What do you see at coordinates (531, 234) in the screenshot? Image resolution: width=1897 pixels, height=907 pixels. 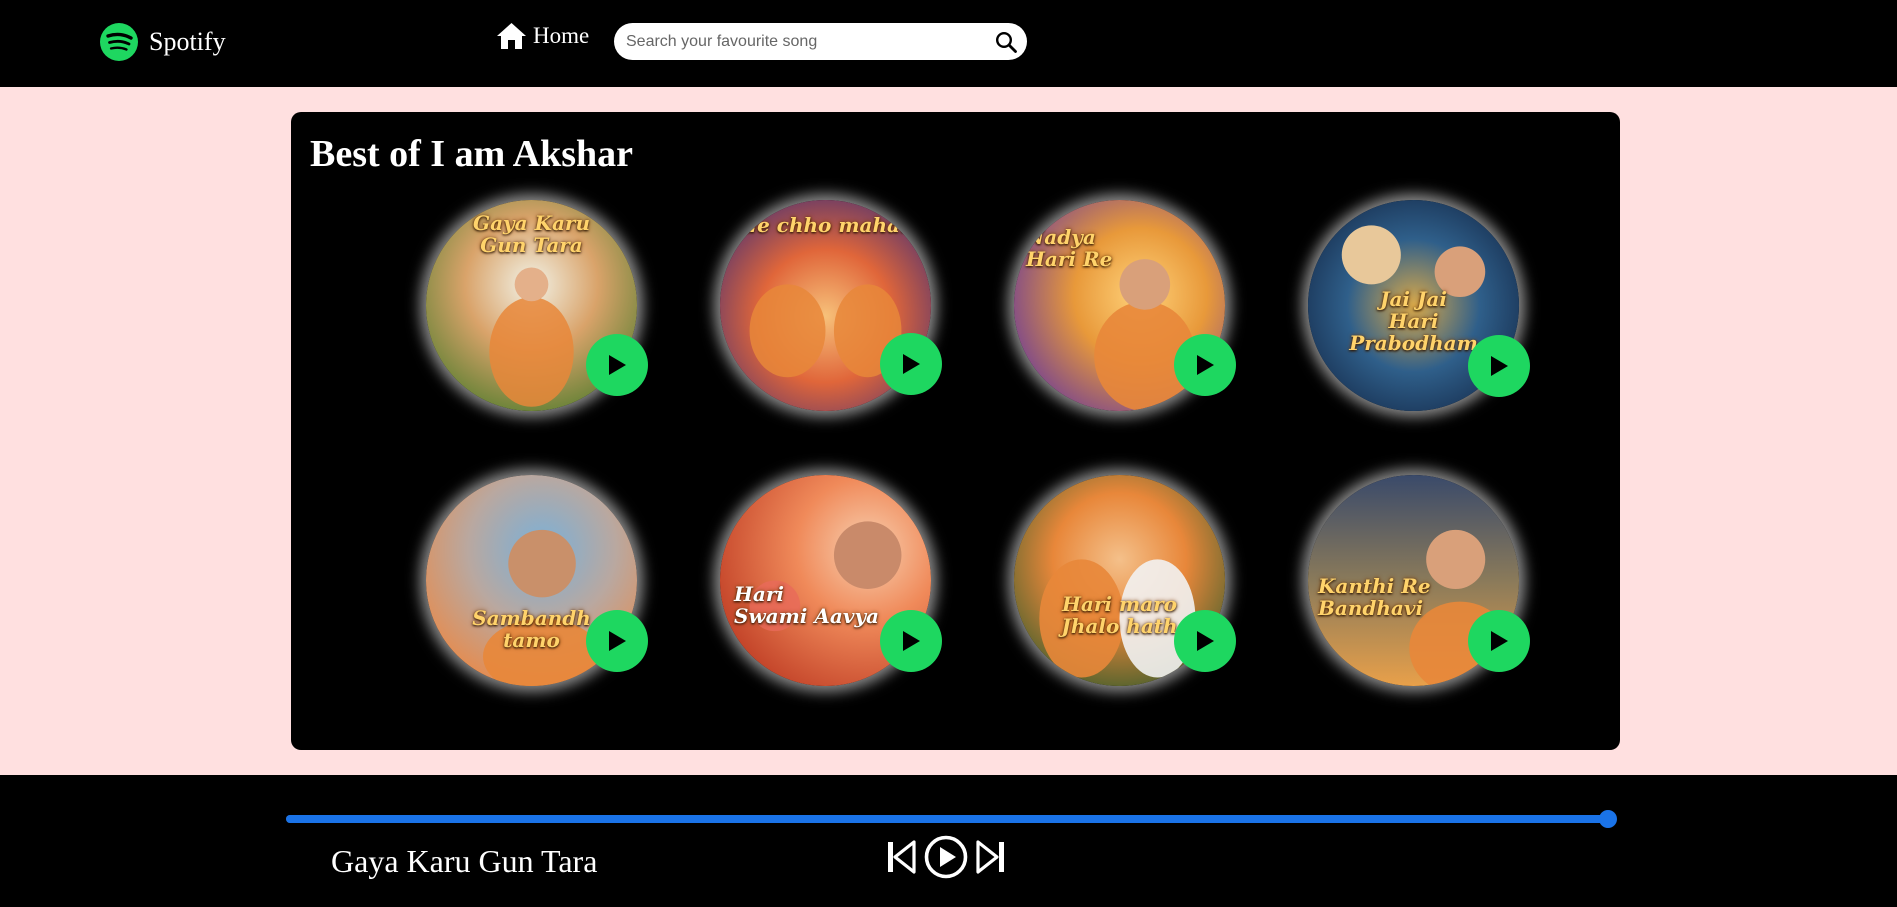 I see `song-cover-text: Gaya Karu Gun Tara` at bounding box center [531, 234].